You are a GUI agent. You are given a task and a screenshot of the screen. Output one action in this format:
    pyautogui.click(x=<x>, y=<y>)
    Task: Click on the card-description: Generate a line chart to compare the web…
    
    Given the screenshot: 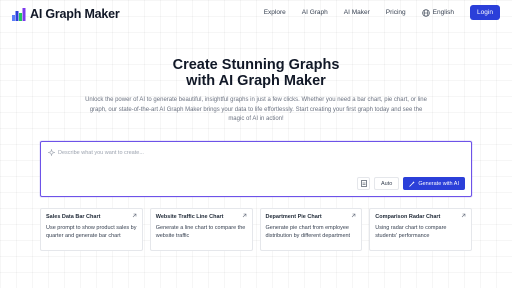 What is the action you would take?
    pyautogui.click(x=200, y=232)
    